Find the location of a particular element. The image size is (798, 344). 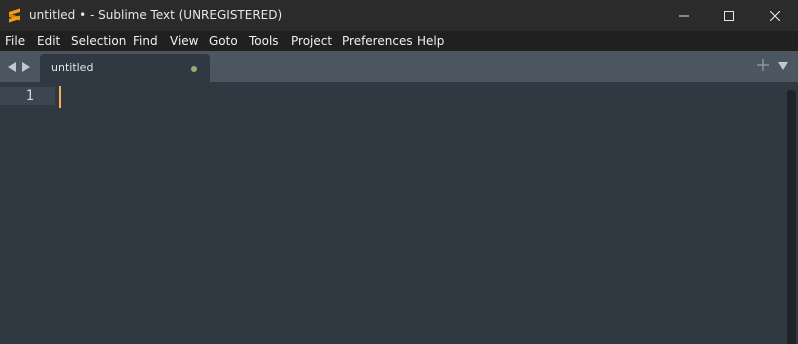

maximize-button is located at coordinates (729, 15).